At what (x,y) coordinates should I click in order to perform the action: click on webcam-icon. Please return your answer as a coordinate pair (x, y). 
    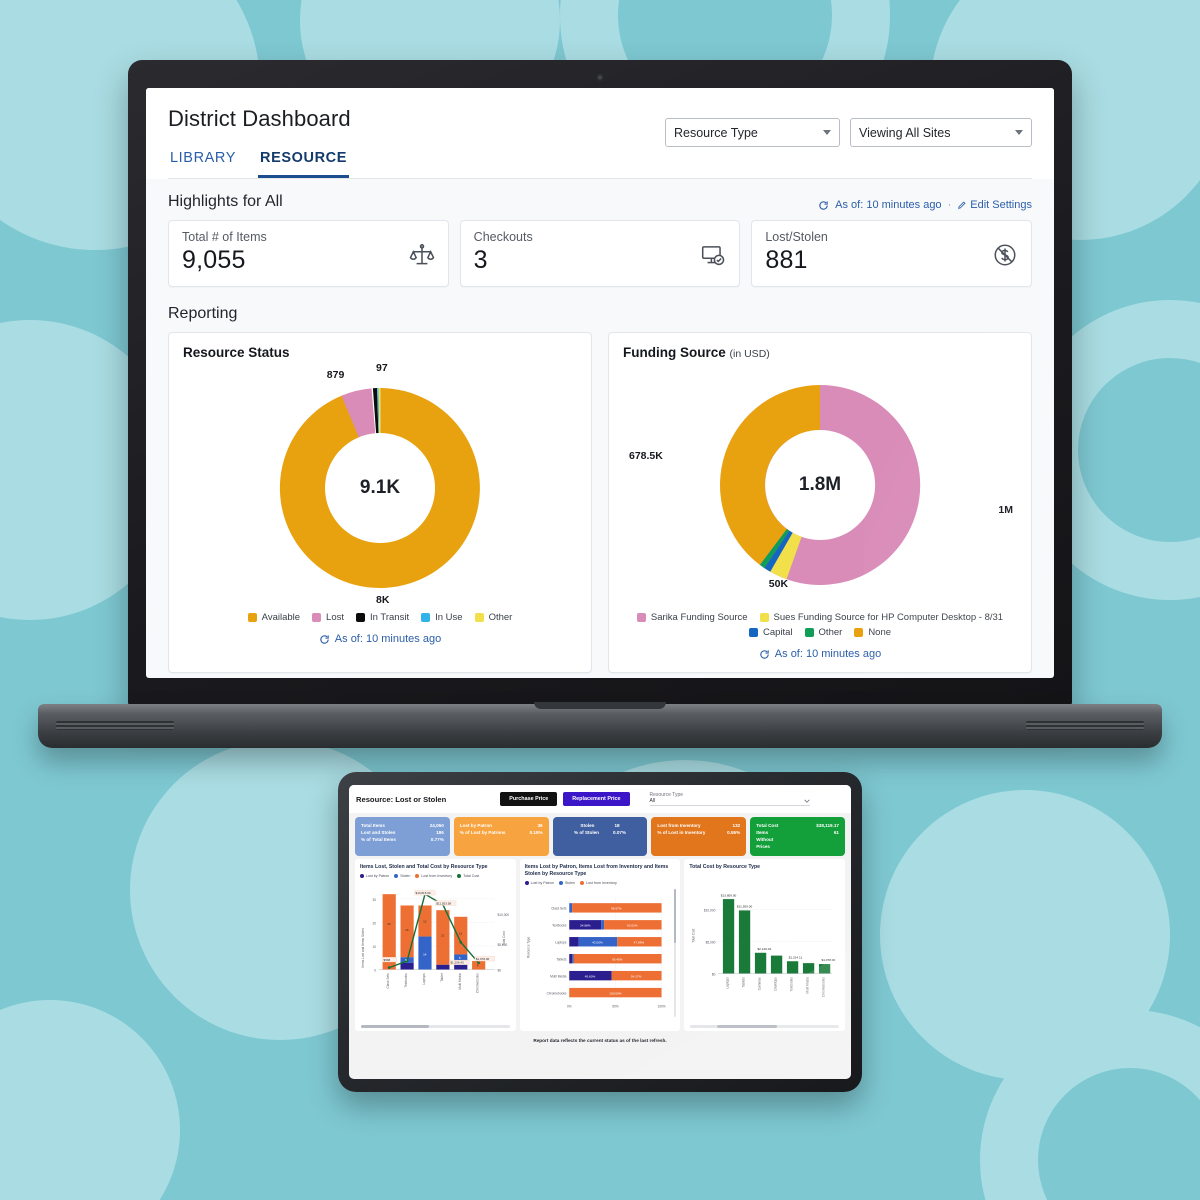
    Looking at the image, I should click on (600, 77).